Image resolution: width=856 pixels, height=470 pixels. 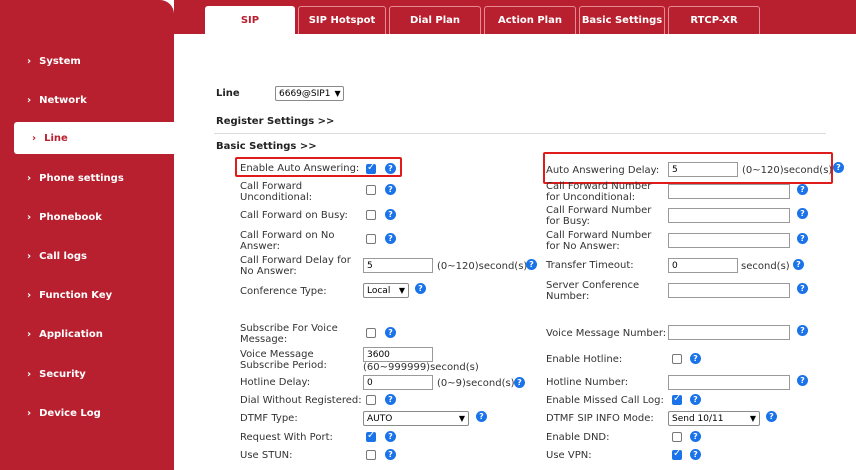 What do you see at coordinates (729, 290) in the screenshot?
I see `server-conference-number-input` at bounding box center [729, 290].